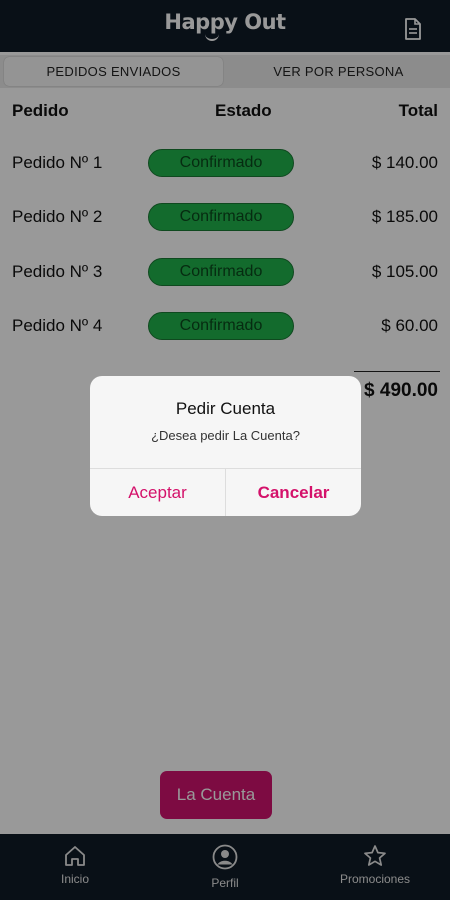  What do you see at coordinates (157, 492) in the screenshot?
I see `accept-button: Aceptar` at bounding box center [157, 492].